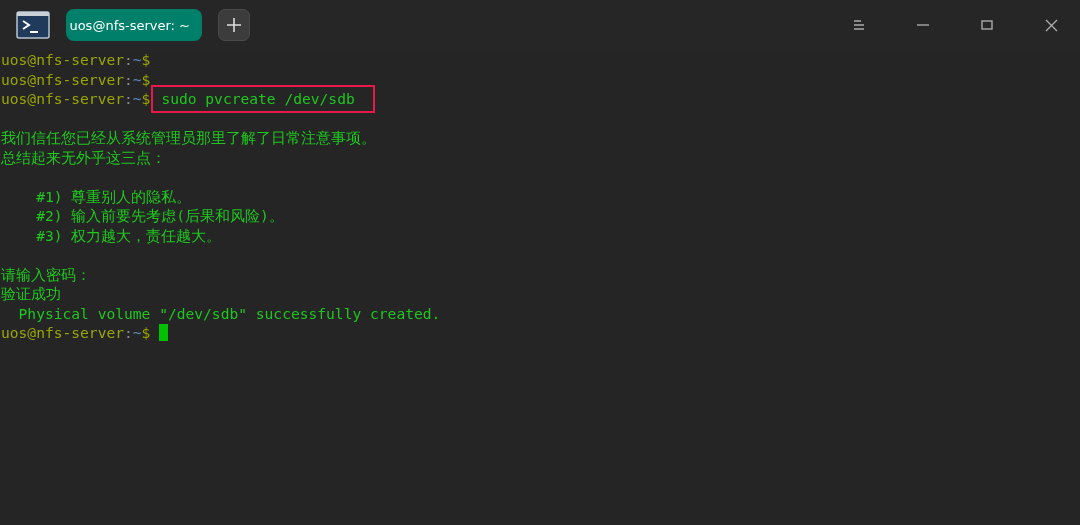 Image resolution: width=1080 pixels, height=525 pixels. Describe the element at coordinates (31, 294) in the screenshot. I see `output-line: 验证成功` at that location.